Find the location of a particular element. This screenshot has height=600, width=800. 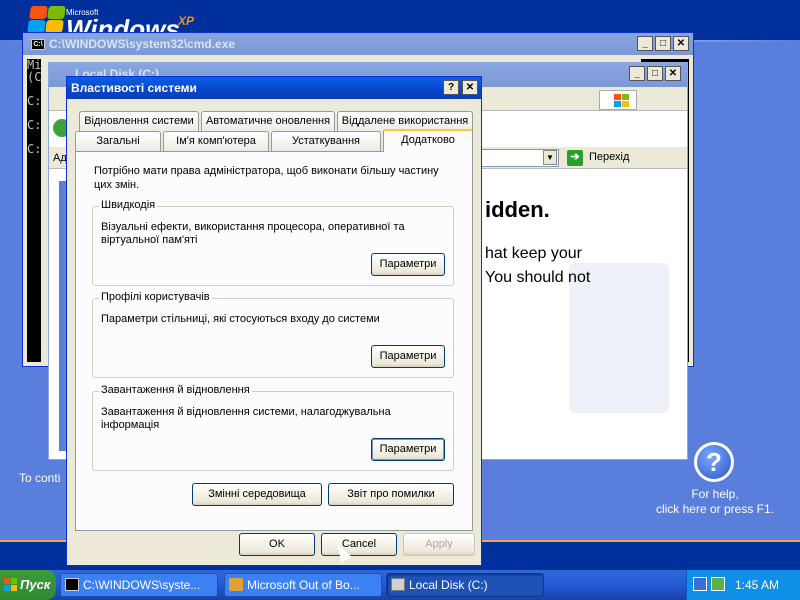

startup-recovery-settings-button: Параметри is located at coordinates (408, 449).